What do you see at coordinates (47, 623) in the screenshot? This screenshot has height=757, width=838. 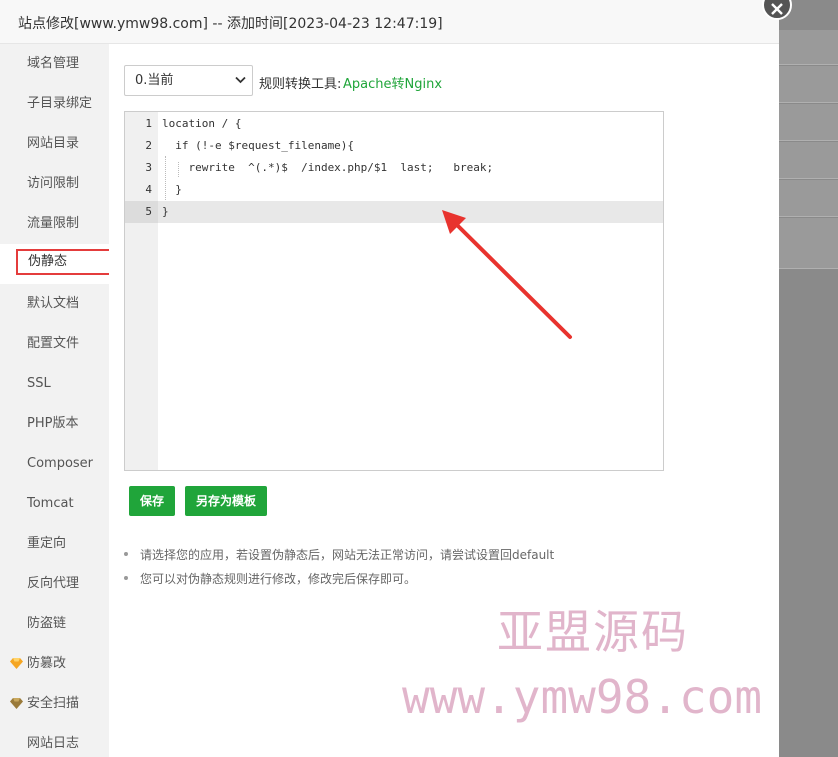 I see `sidebar-item-label: 防盗链` at bounding box center [47, 623].